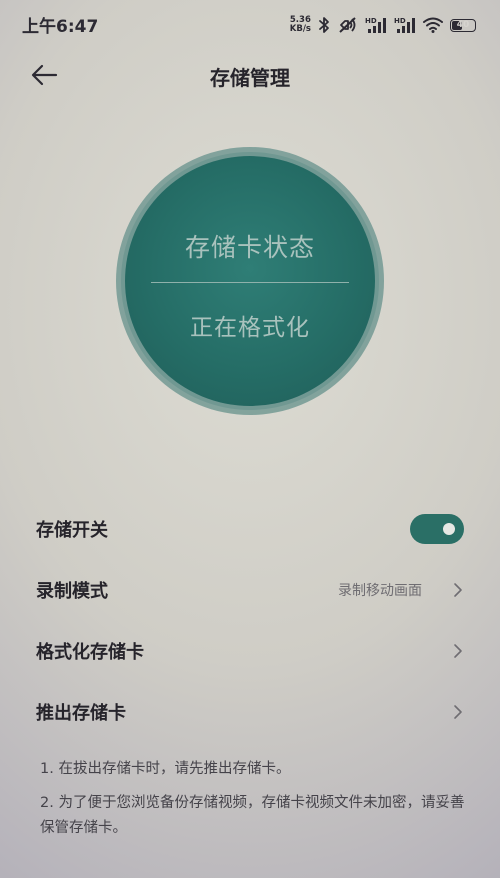 The height and width of the screenshot is (878, 500). I want to click on status-icons: 5.36 KB/s HD HD 40, so click(383, 25).